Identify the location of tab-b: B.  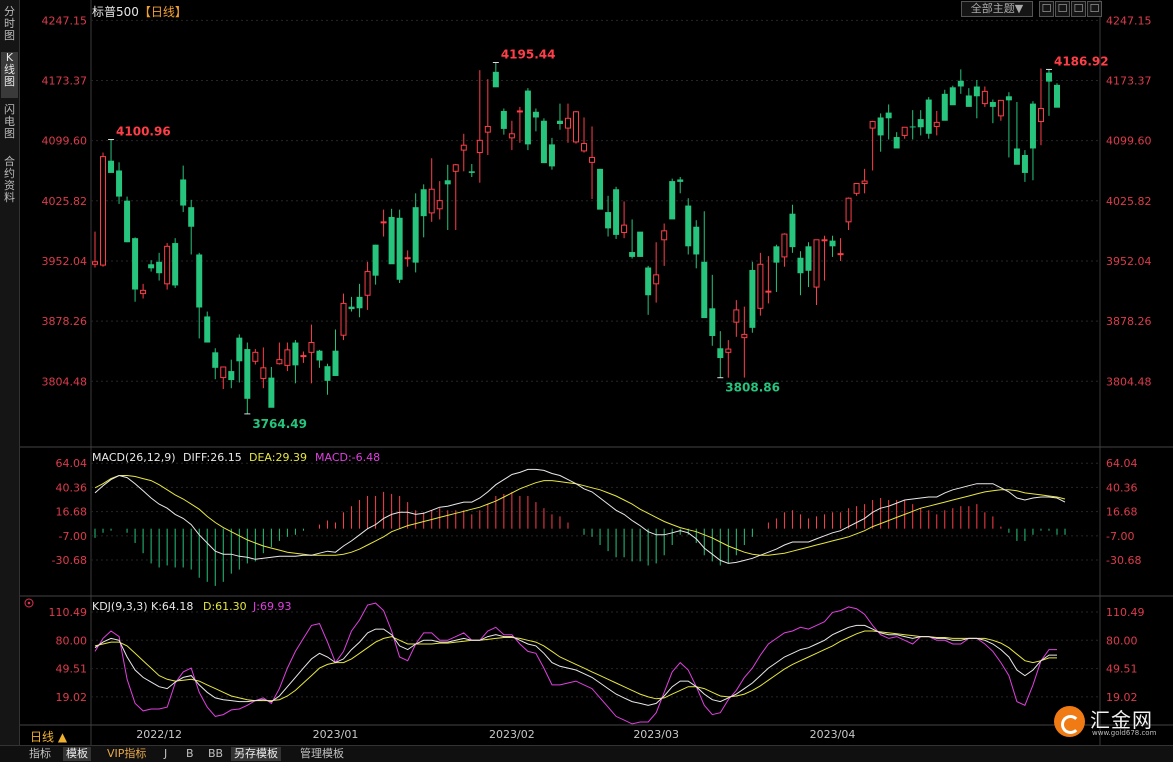
(190, 754).